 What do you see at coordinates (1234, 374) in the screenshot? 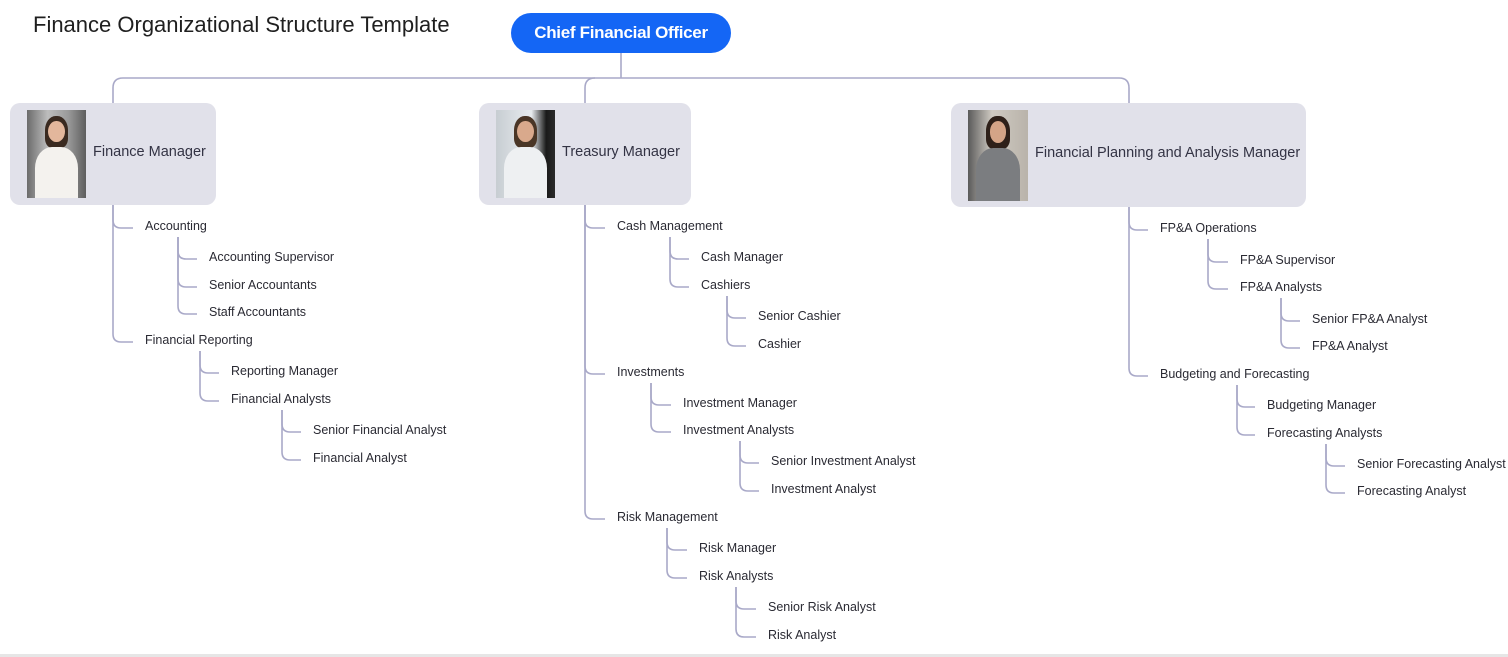
I see `department-node: Budgeting and Forecasting` at bounding box center [1234, 374].